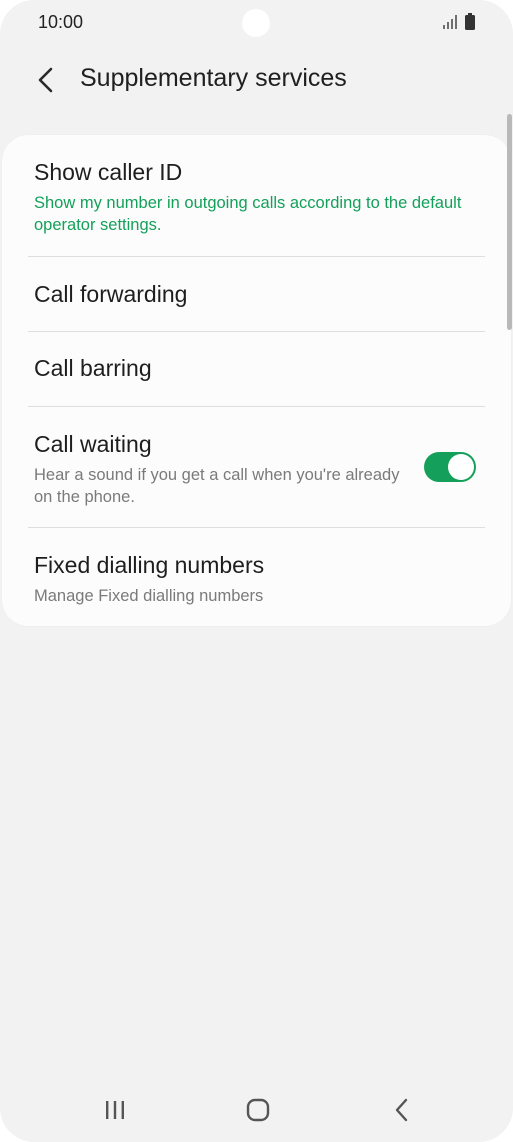 Image resolution: width=513 pixels, height=1142 pixels. What do you see at coordinates (256, 294) in the screenshot?
I see `setting-call-forwarding: Call forwarding` at bounding box center [256, 294].